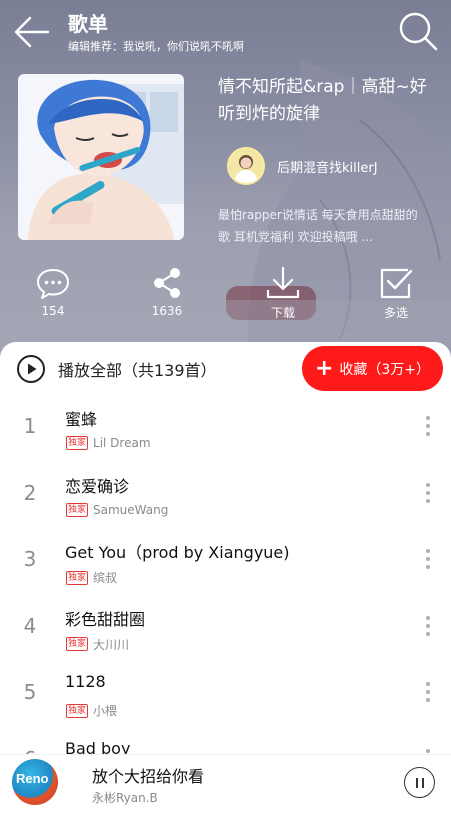  I want to click on page-subtitle: 编辑推荐：我说吼，你们说吼不吼啊, so click(156, 46).